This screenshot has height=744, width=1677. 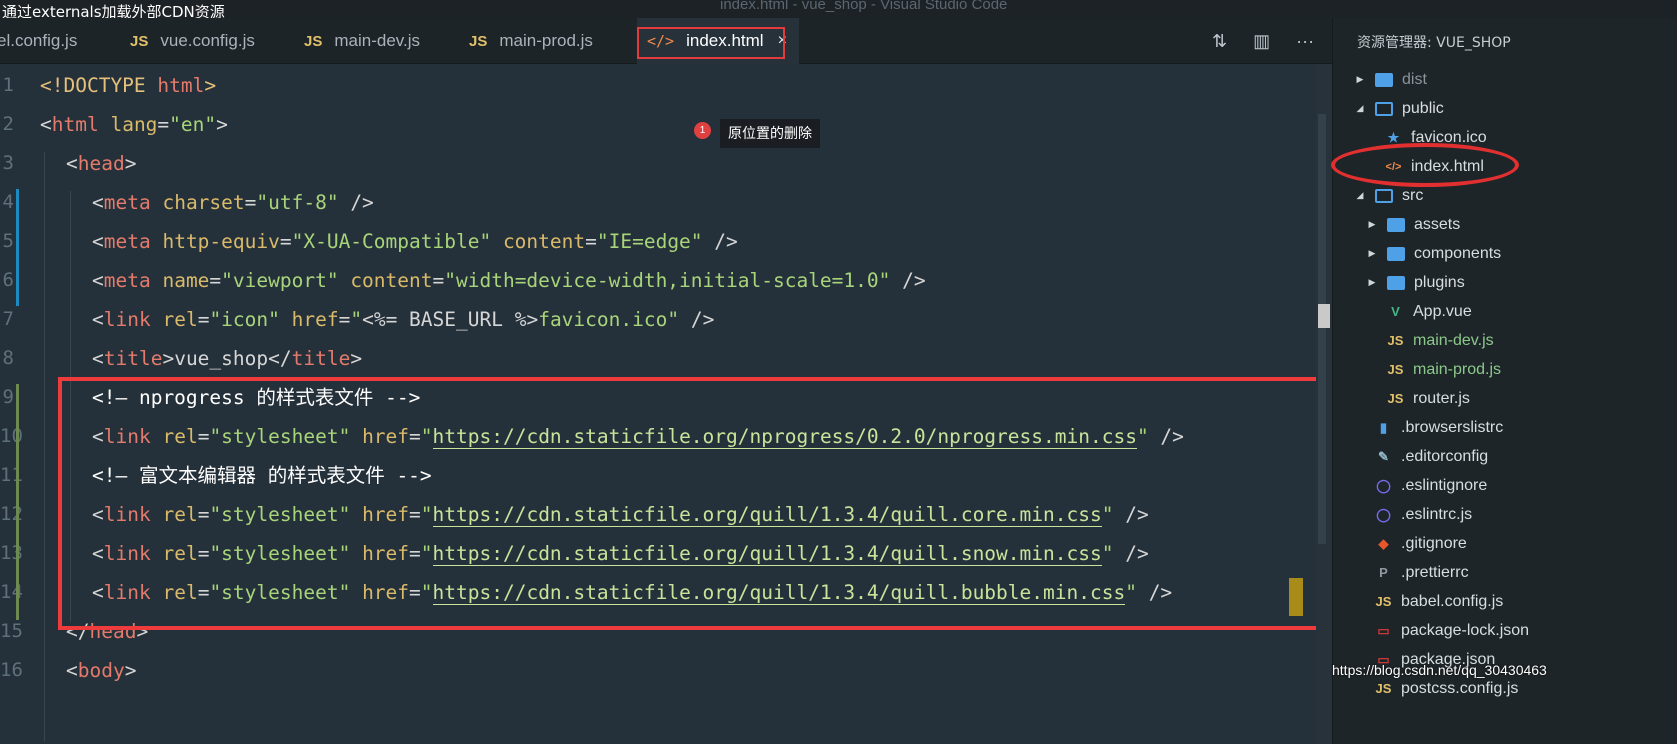 What do you see at coordinates (128, 85) in the screenshot?
I see `code-line-1: <!DOCTYPE html>` at bounding box center [128, 85].